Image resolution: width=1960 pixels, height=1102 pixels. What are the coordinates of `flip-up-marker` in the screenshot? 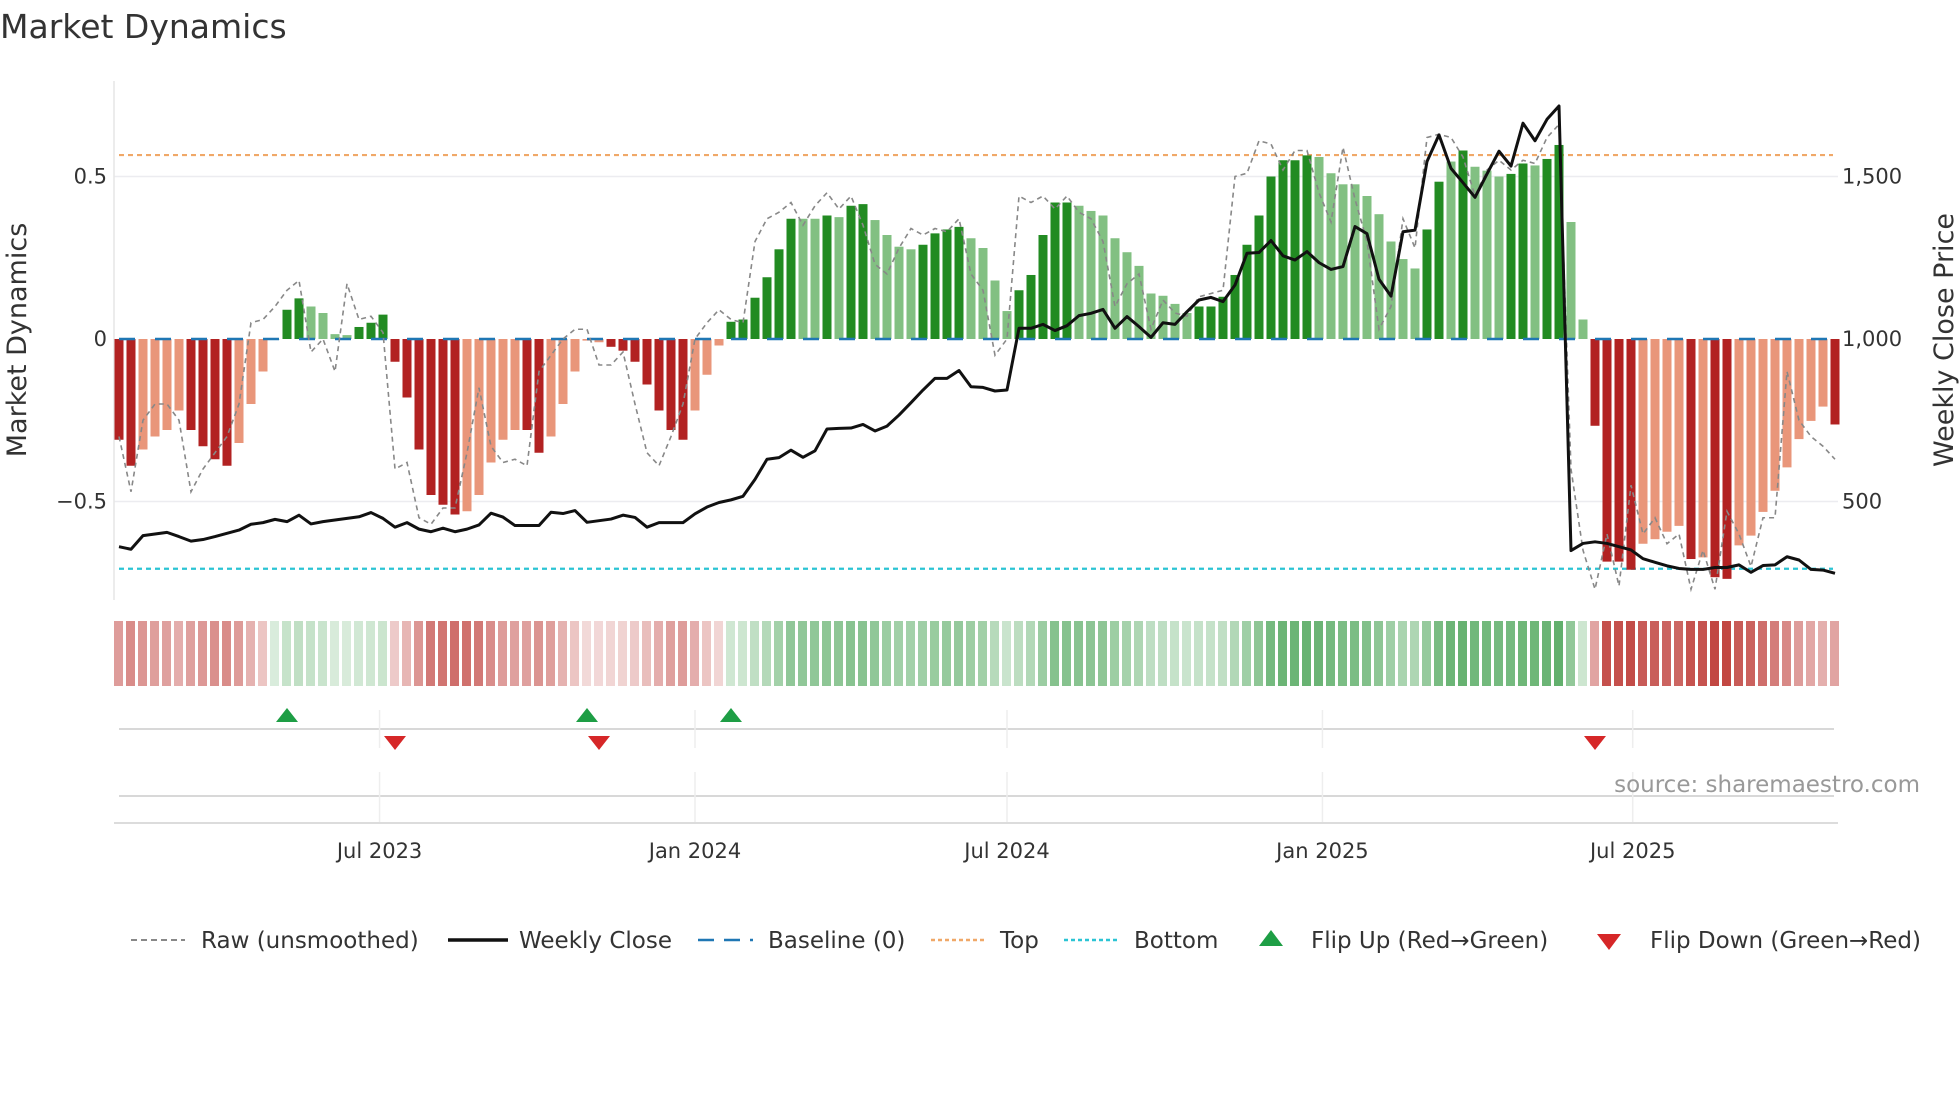 It's located at (287, 715).